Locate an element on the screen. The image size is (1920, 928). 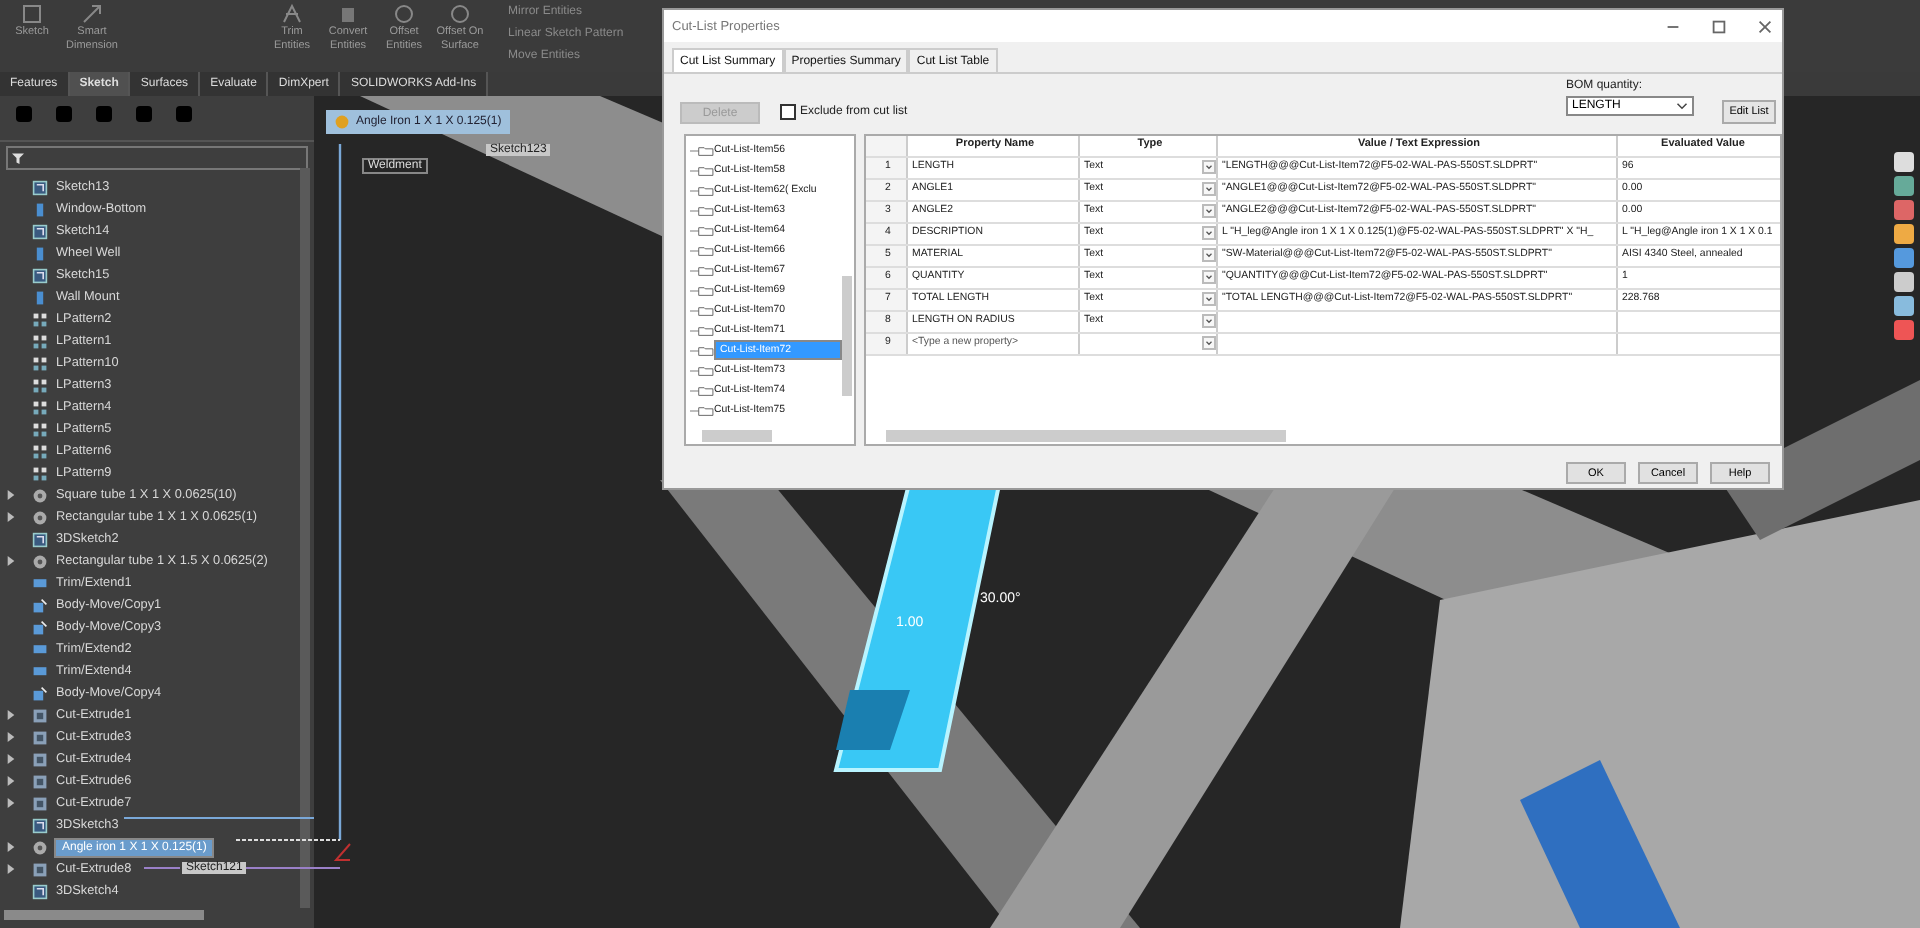
checkbox is located at coordinates (788, 112).